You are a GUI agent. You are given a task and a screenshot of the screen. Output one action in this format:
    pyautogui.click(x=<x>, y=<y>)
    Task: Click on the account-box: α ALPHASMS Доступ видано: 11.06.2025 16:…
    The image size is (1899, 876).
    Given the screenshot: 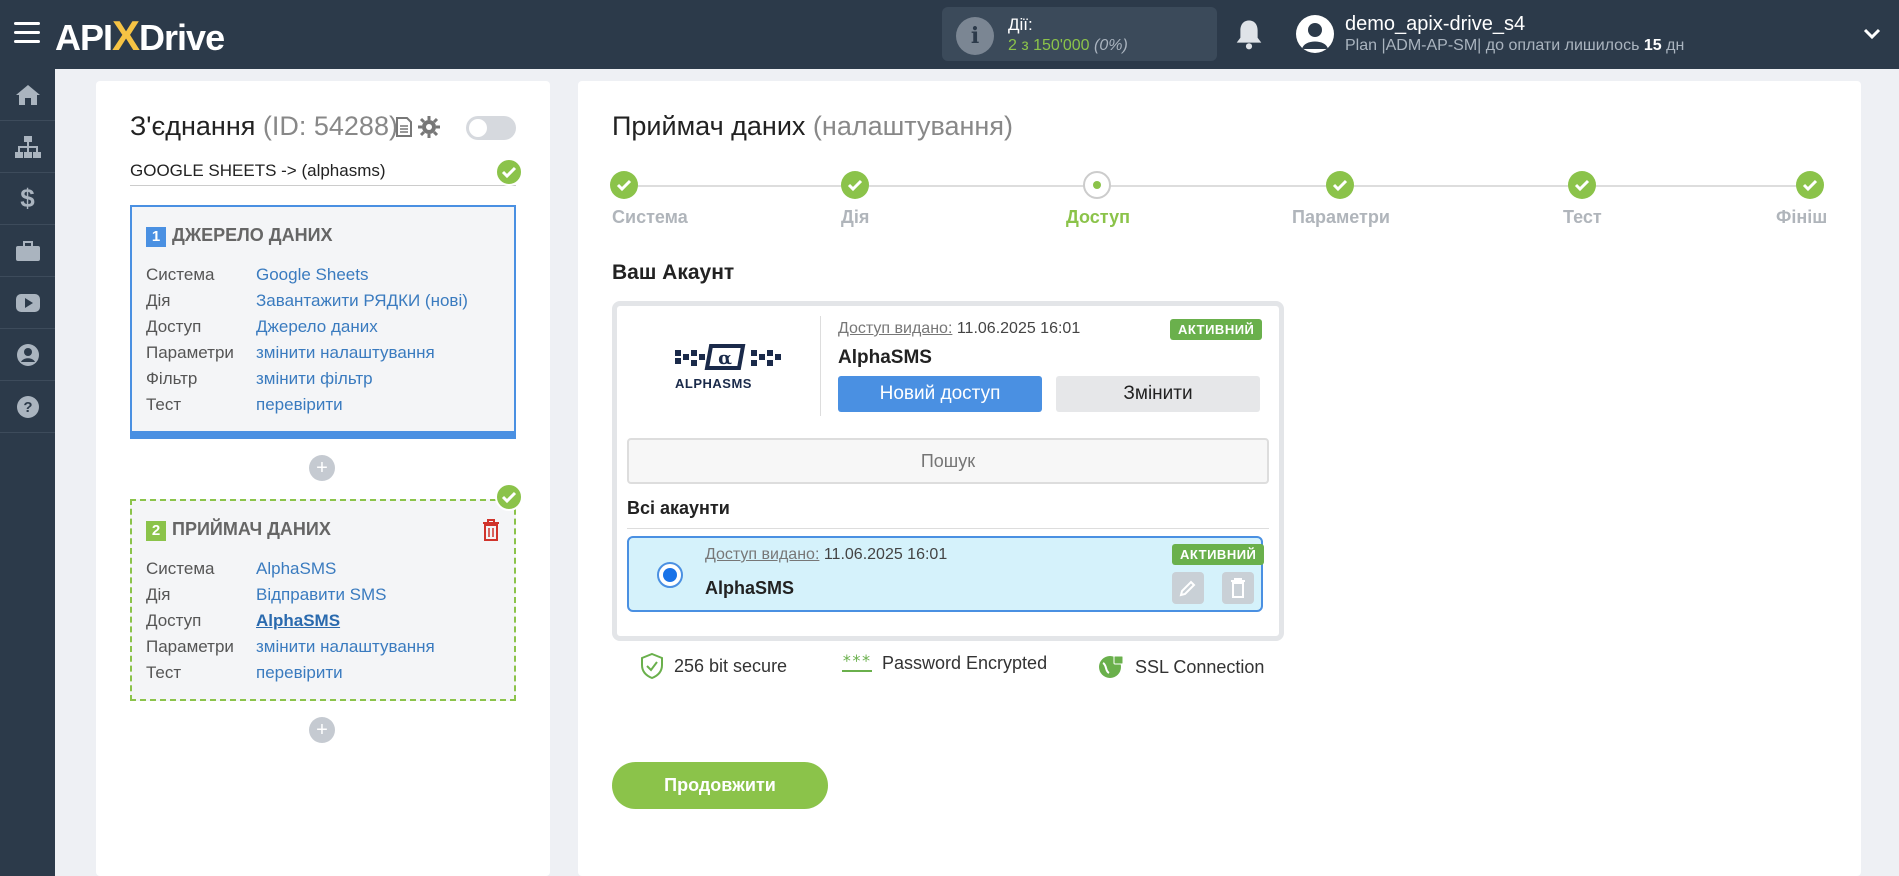 What is the action you would take?
    pyautogui.click(x=948, y=471)
    